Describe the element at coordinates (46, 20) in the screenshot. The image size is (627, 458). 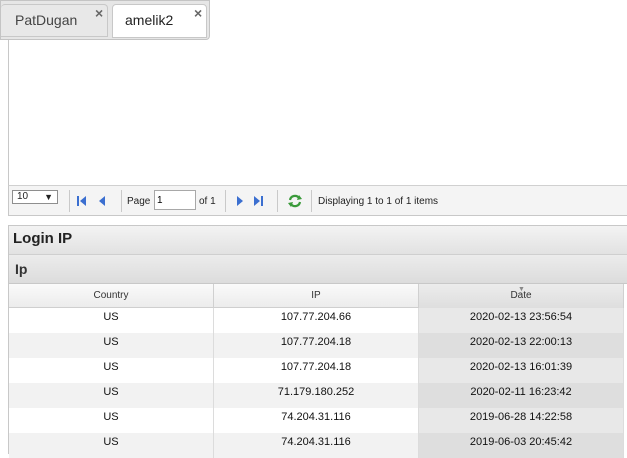
I see `tab-label: PatDugan` at that location.